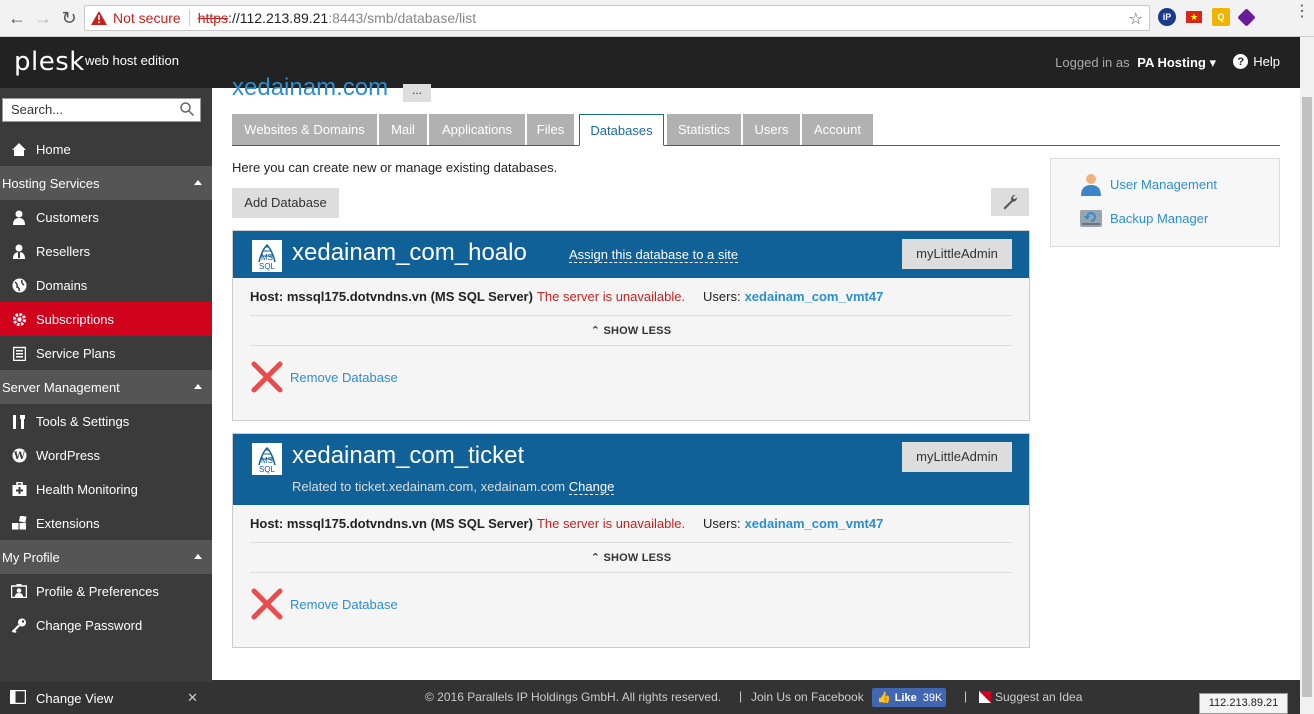 The image size is (1314, 714). Describe the element at coordinates (807, 697) in the screenshot. I see `facebook-link: Join Us on Facebook` at that location.